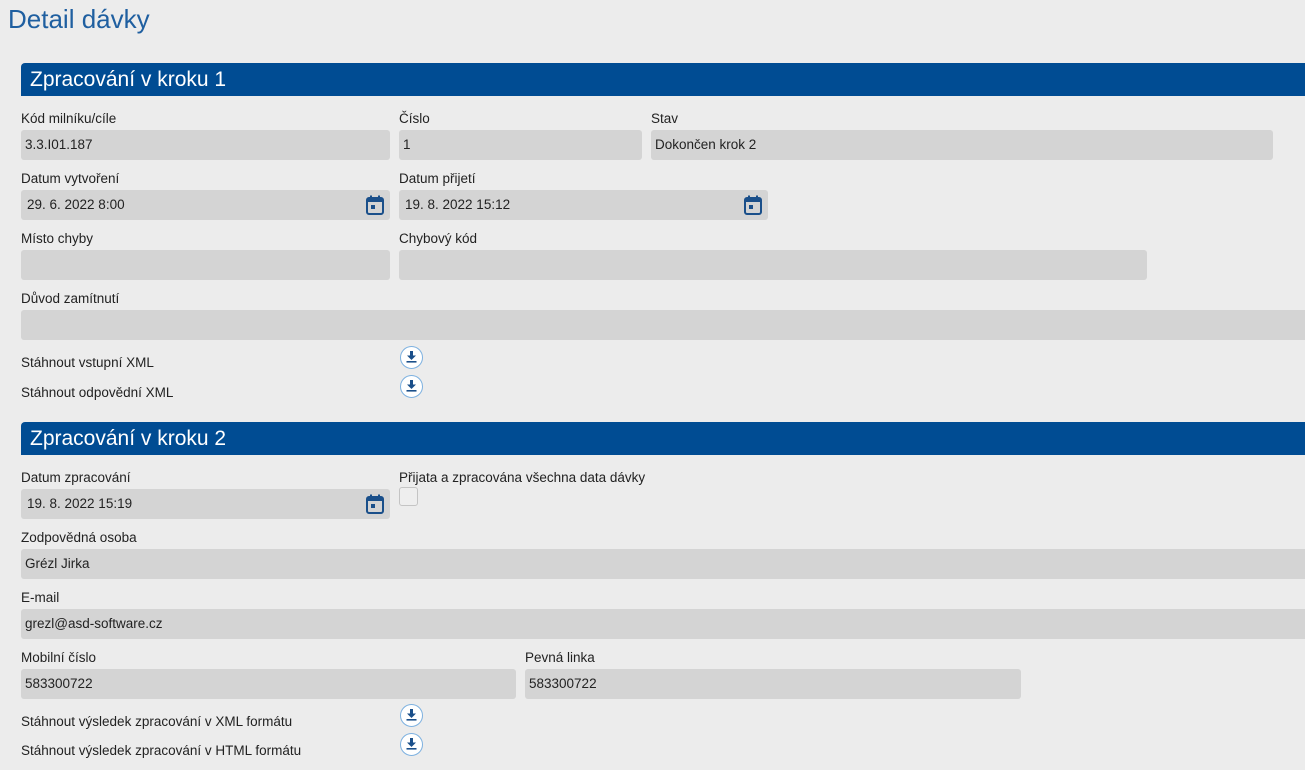 The height and width of the screenshot is (770, 1305). I want to click on status-field: Dokončen krok 2, so click(962, 145).